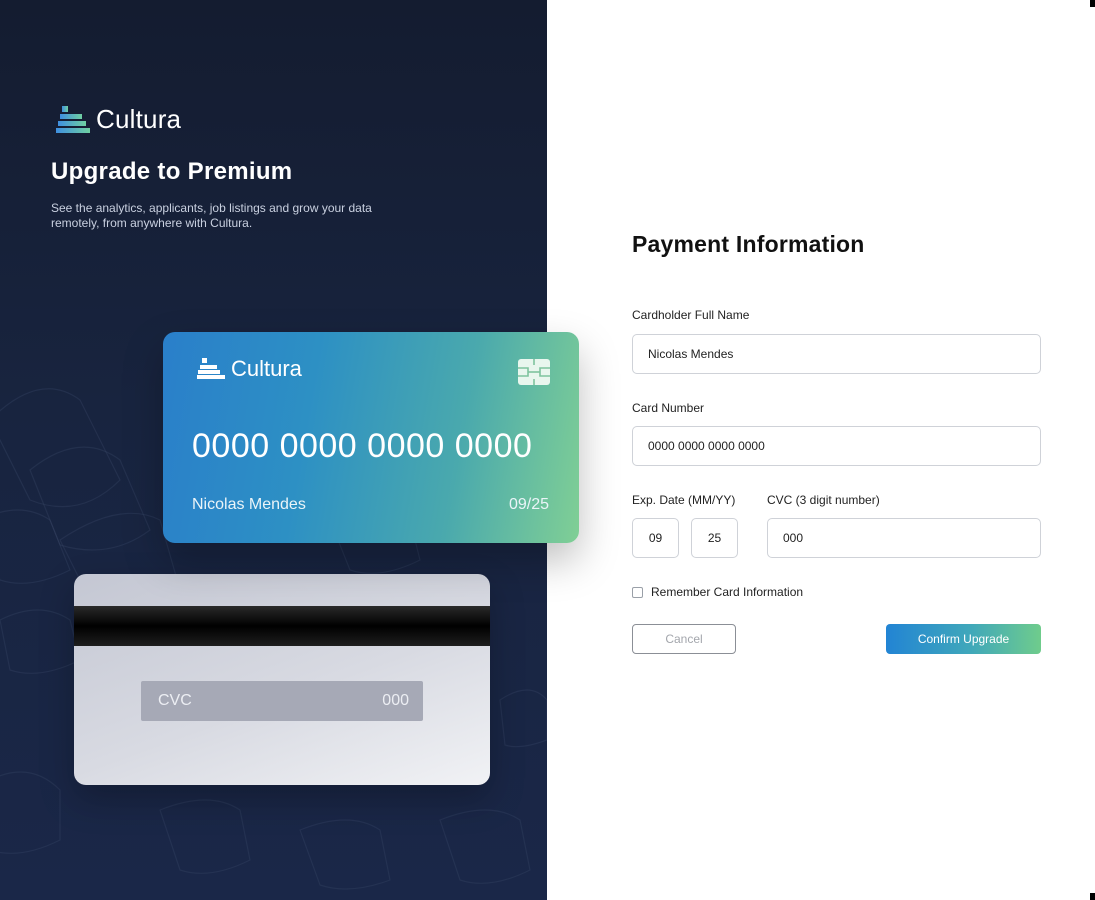 This screenshot has width=1095, height=900. What do you see at coordinates (534, 372) in the screenshot?
I see `card-chip-icon` at bounding box center [534, 372].